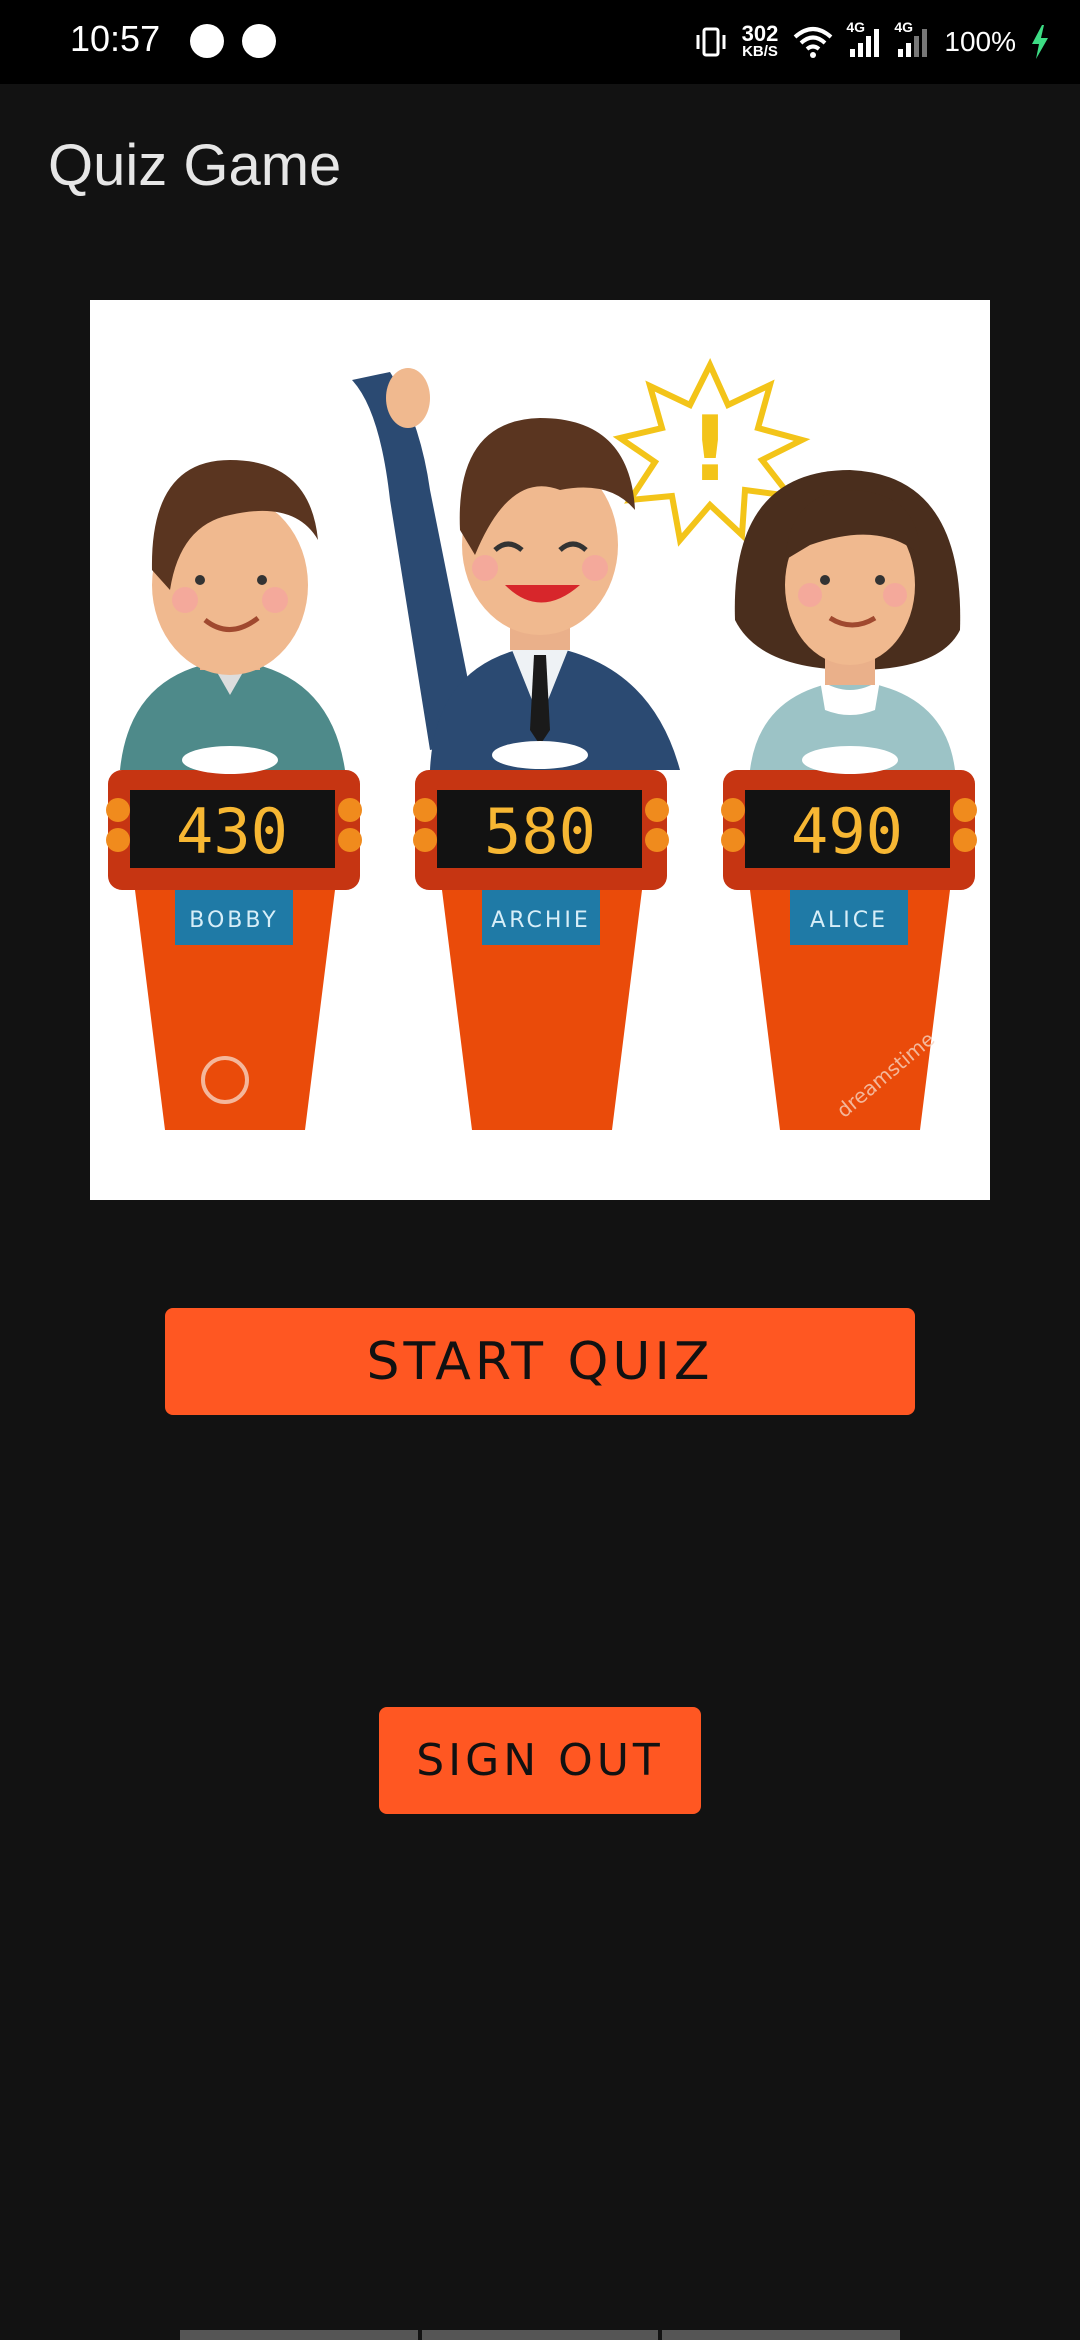 The width and height of the screenshot is (1080, 2340). Describe the element at coordinates (912, 39) in the screenshot. I see `signal-2: 4G` at that location.